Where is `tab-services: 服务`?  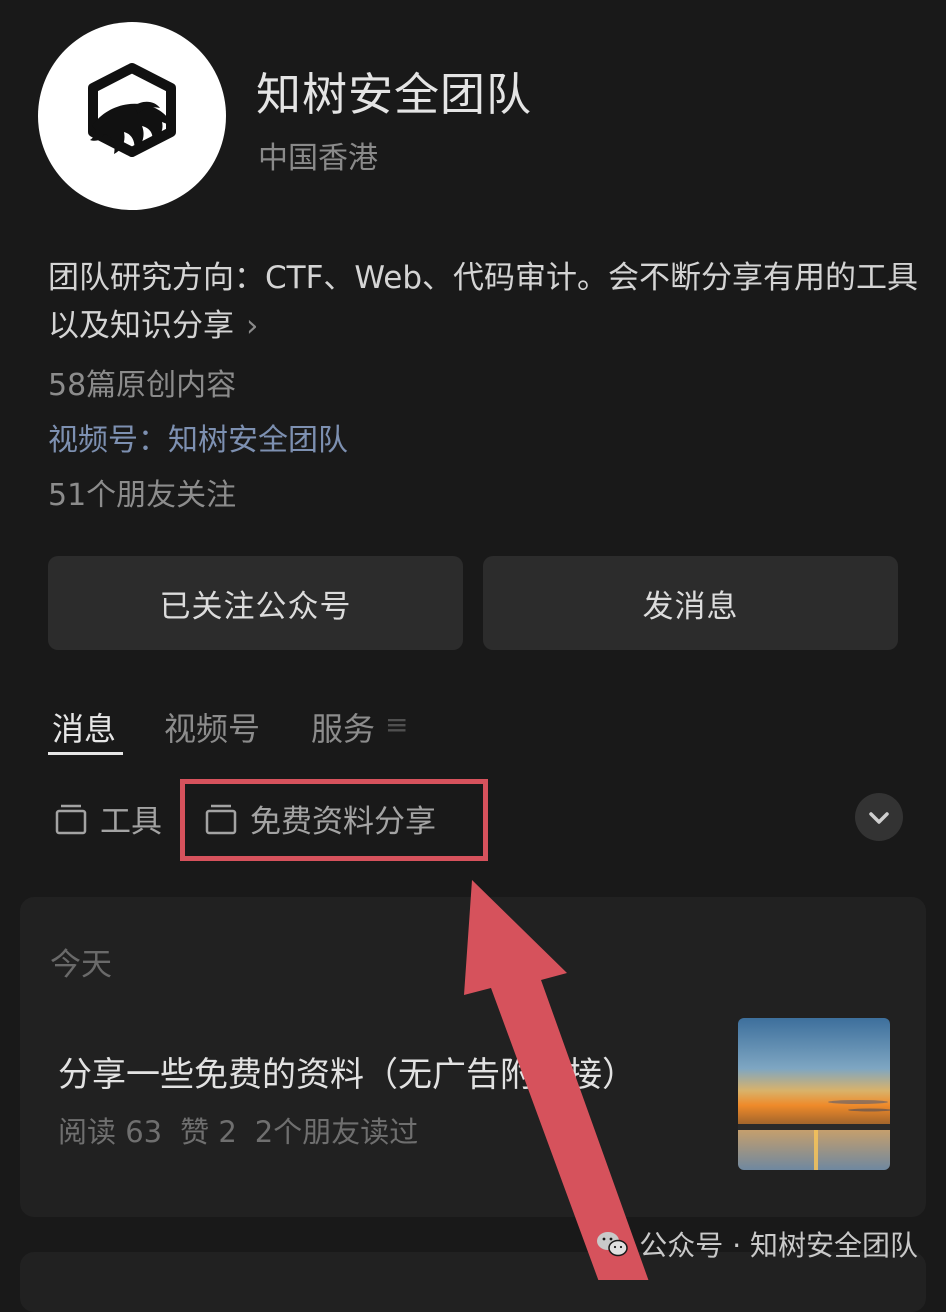 tab-services: 服务 is located at coordinates (343, 727).